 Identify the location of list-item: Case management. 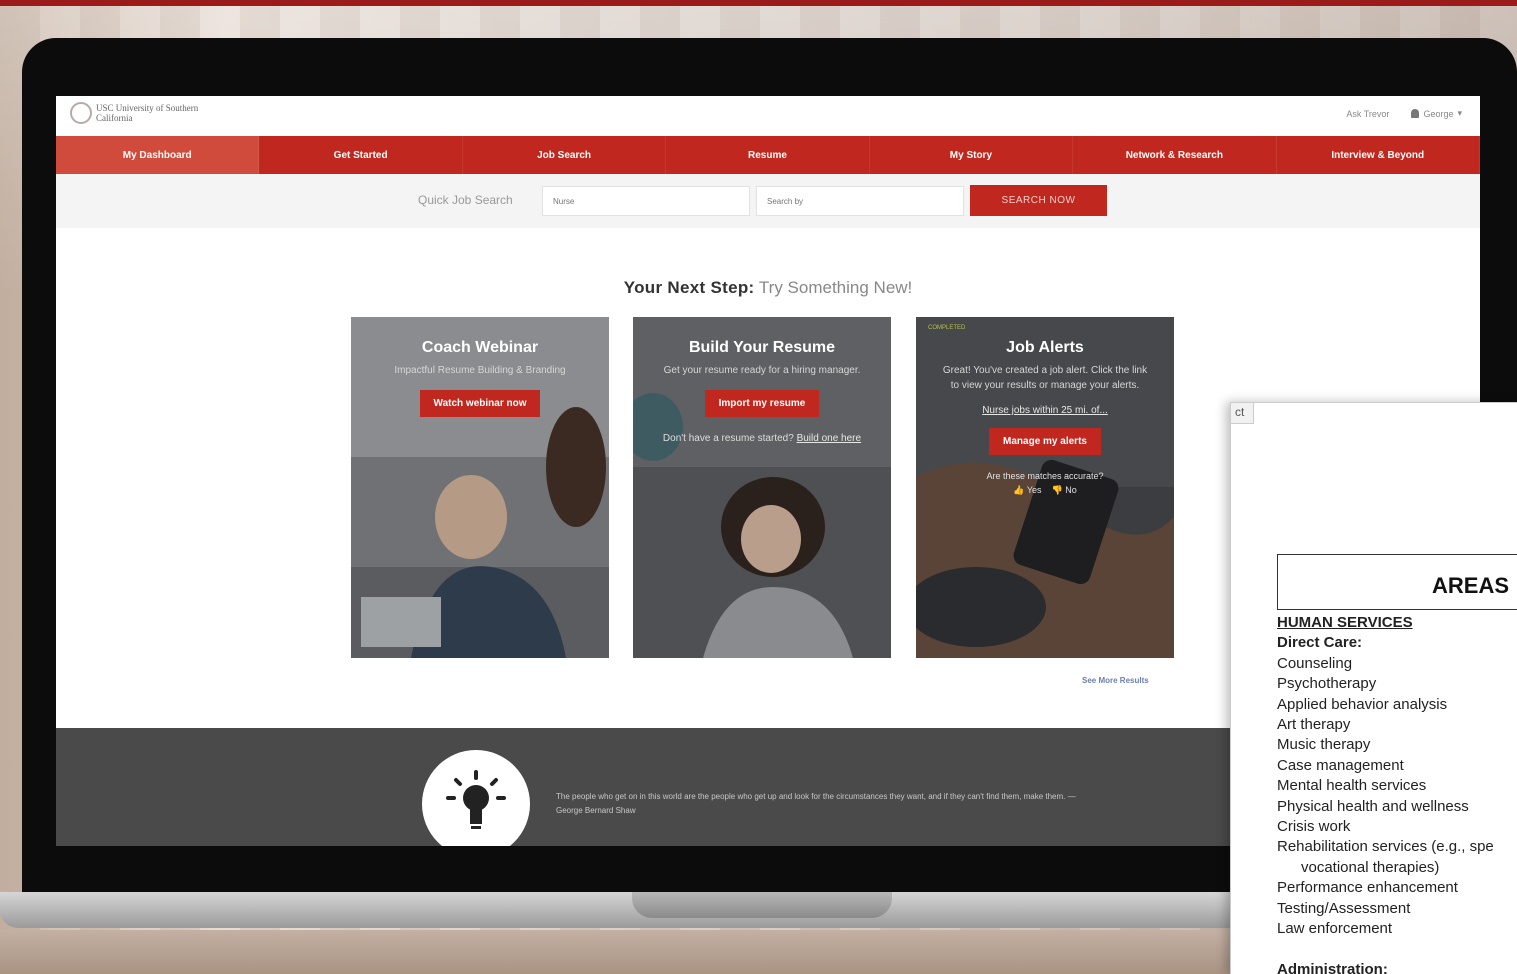
(1340, 765).